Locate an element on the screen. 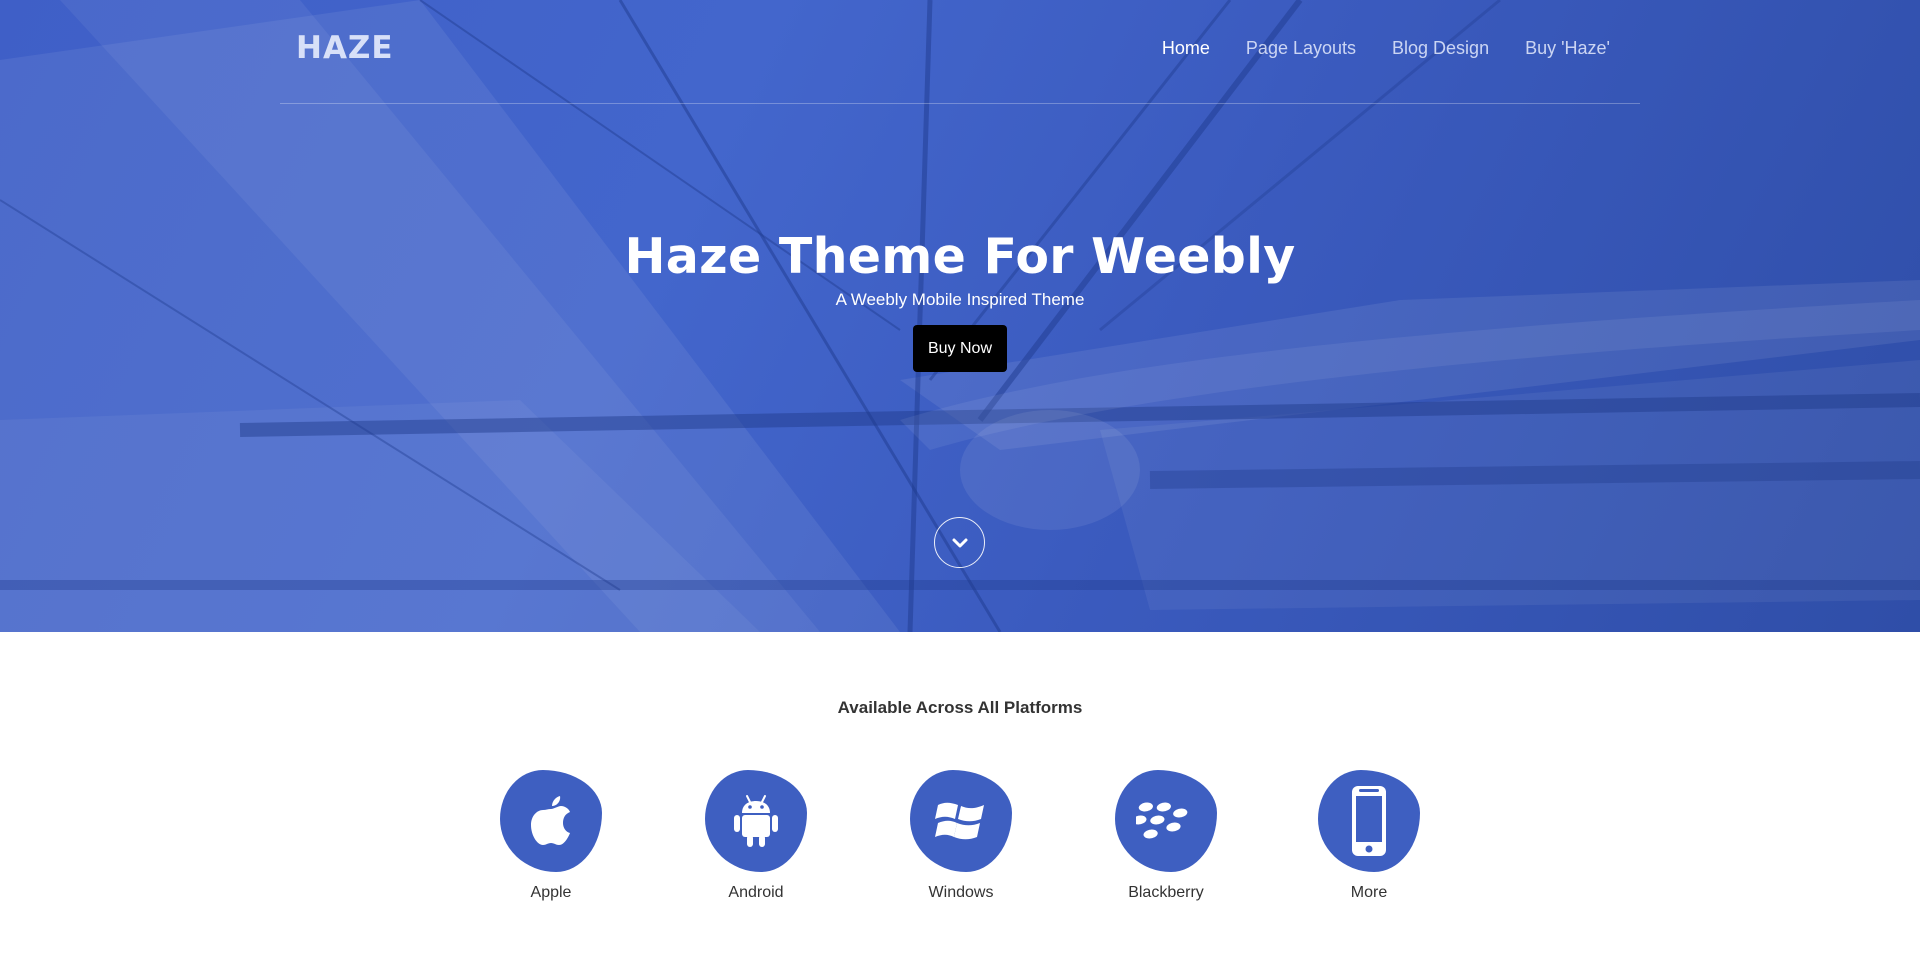 Image resolution: width=1920 pixels, height=974 pixels. platform-blackberry: Blackberry is located at coordinates (1166, 840).